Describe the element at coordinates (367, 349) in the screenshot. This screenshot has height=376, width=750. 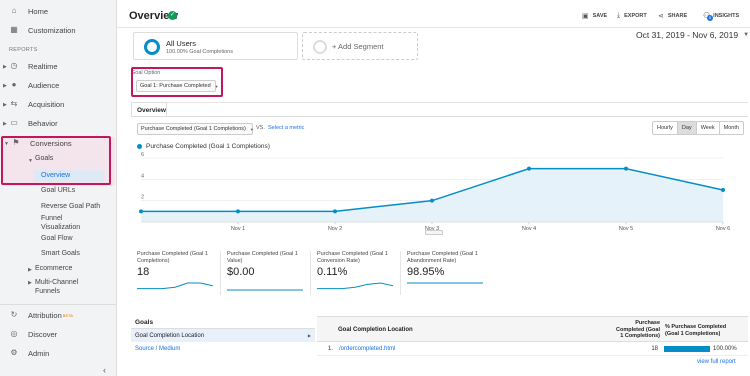
I see `row-location-link: /ordercompleted.html` at that location.